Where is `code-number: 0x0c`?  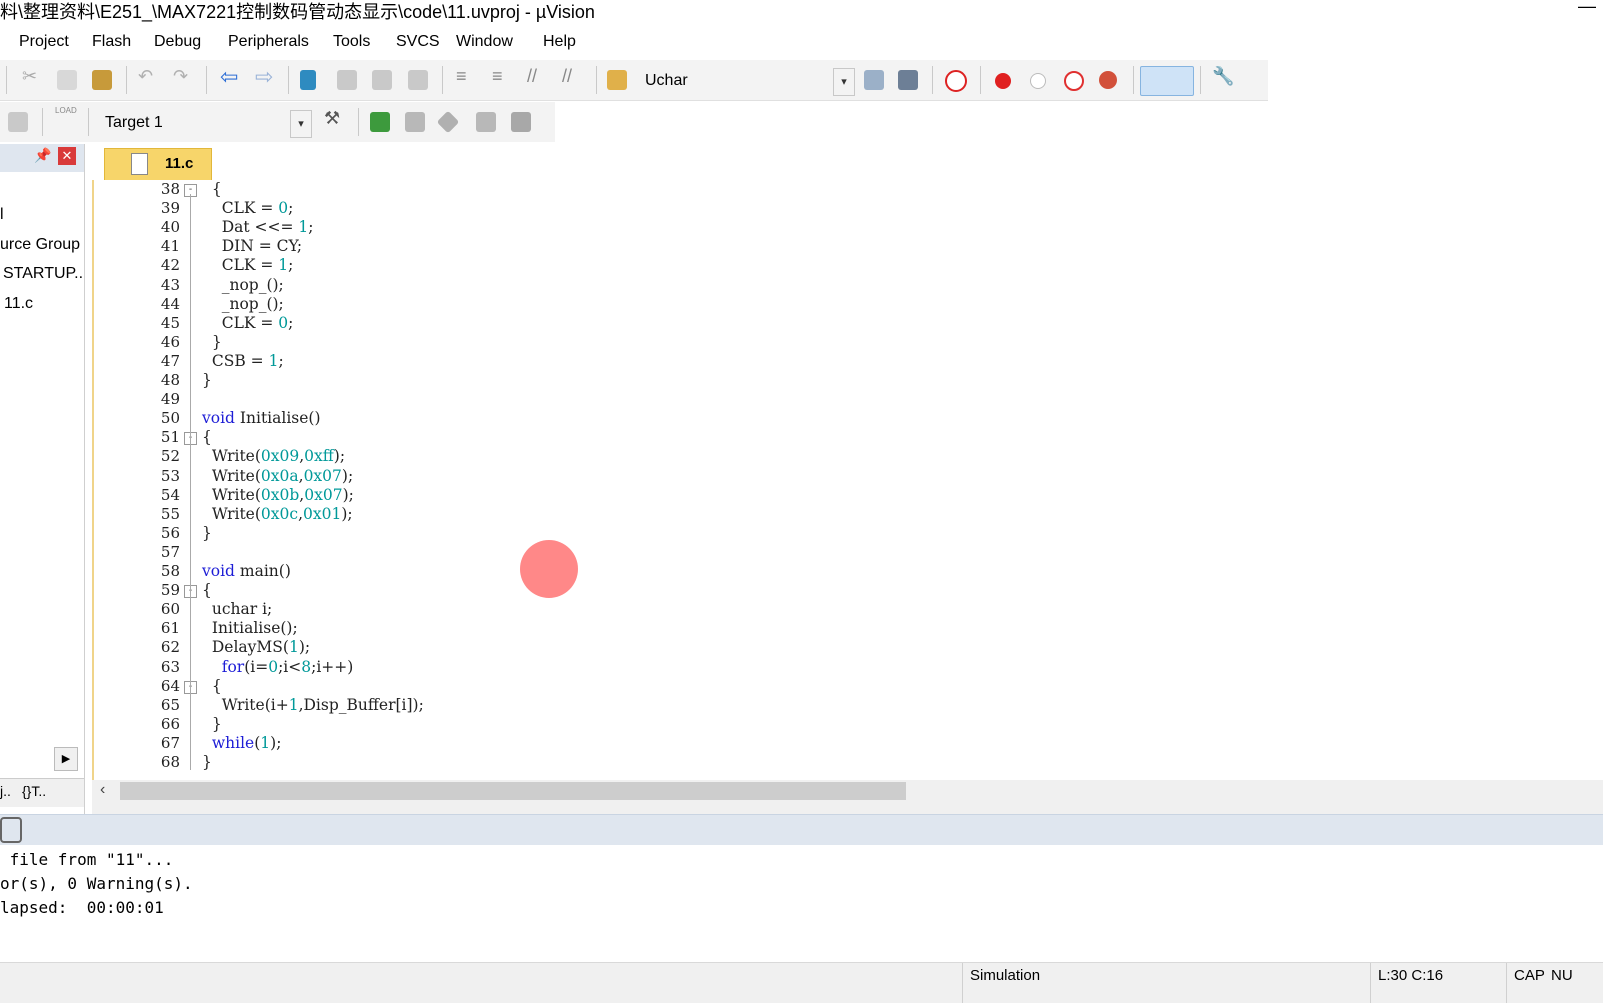
code-number: 0x0c is located at coordinates (279, 513).